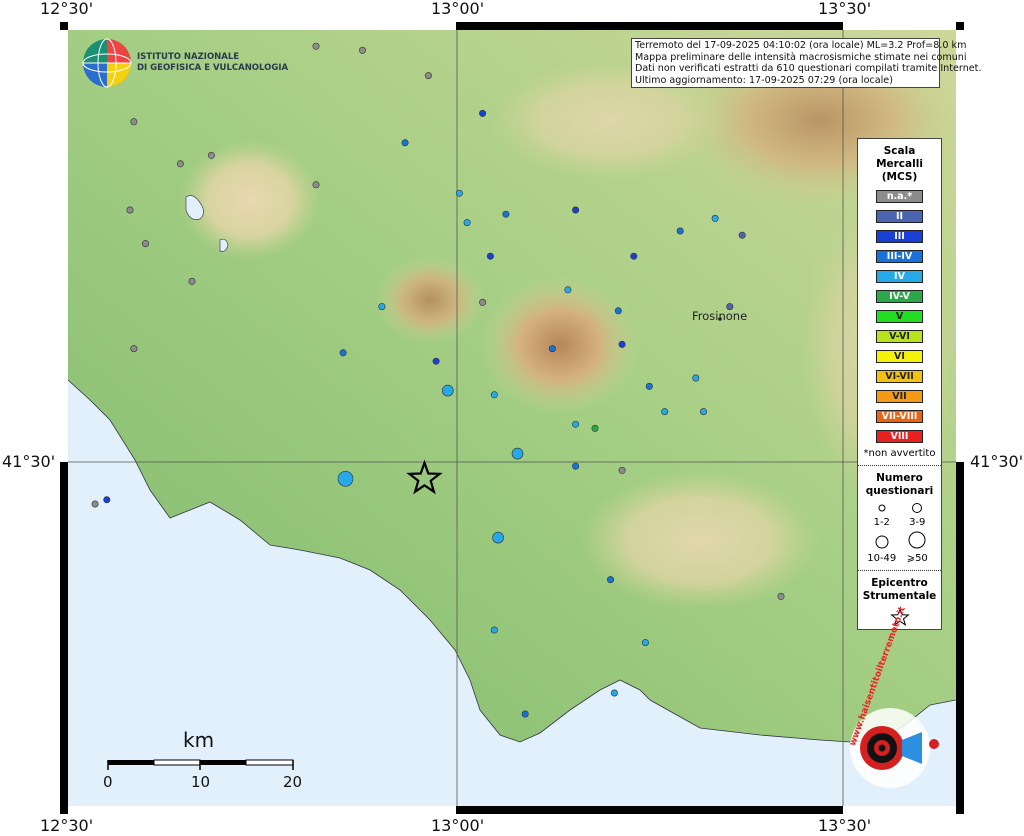 Image resolution: width=1024 pixels, height=836 pixels. I want to click on legend-swatch-12: VII-VIII, so click(899, 416).